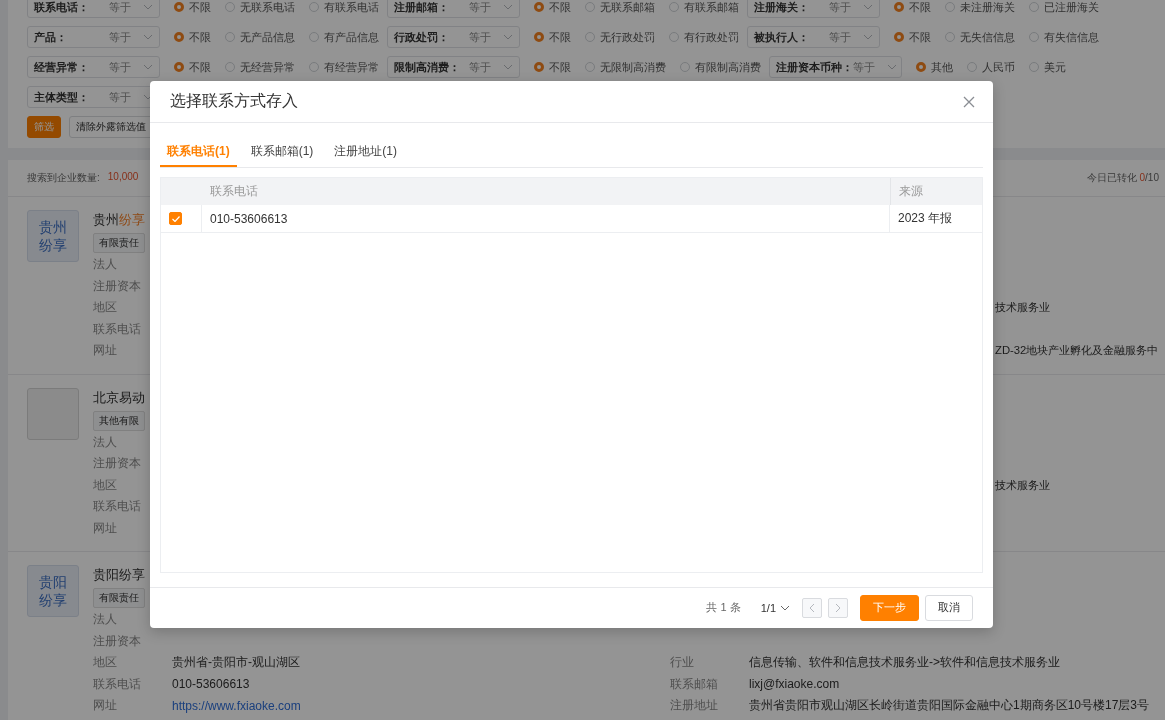 Image resolution: width=1165 pixels, height=720 pixels. Describe the element at coordinates (282, 152) in the screenshot. I see `tab: 联系邮箱(1)` at that location.